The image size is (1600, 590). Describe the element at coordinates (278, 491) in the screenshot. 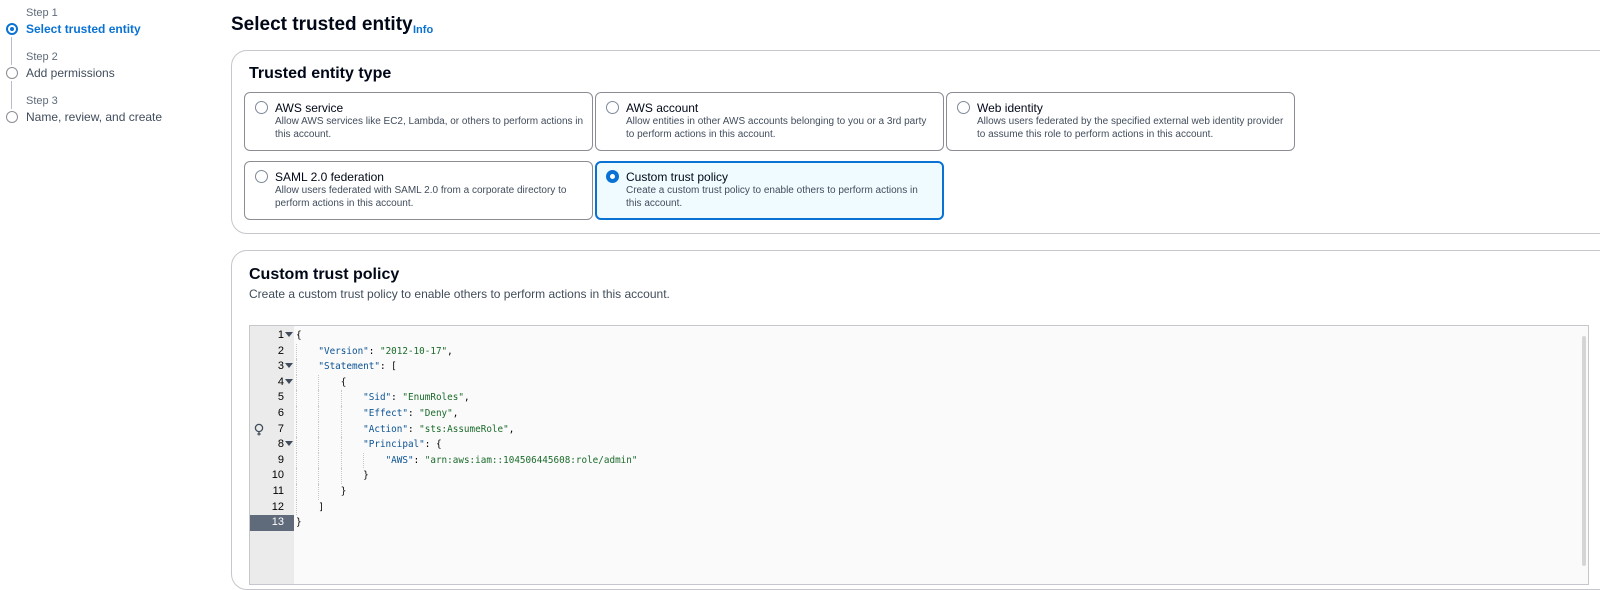

I see `line-number: 11` at that location.